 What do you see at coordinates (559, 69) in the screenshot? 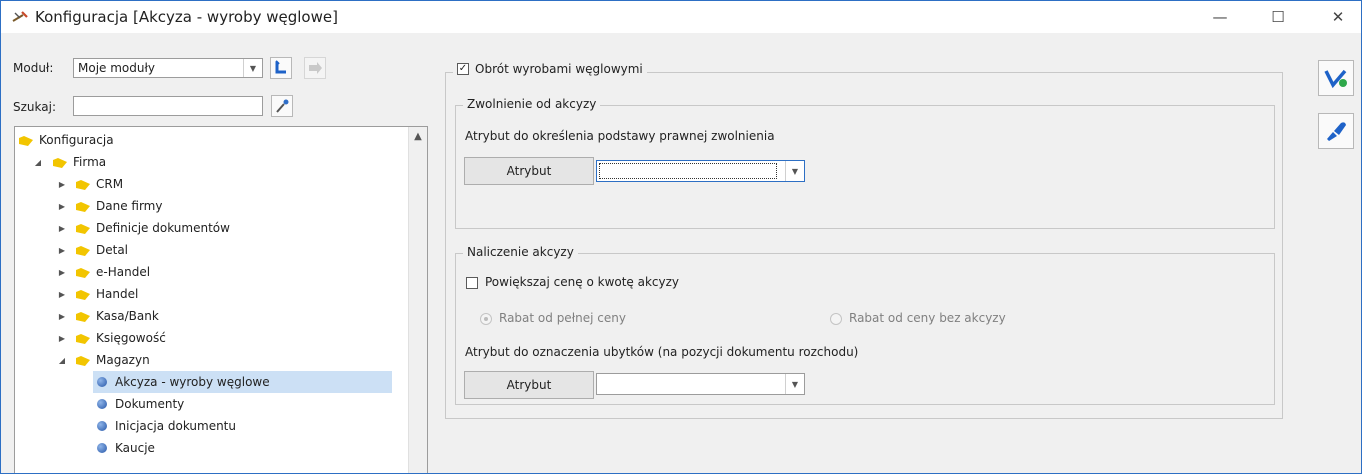
I see `obrot-label: Obrót wyrobami węglowymi` at bounding box center [559, 69].